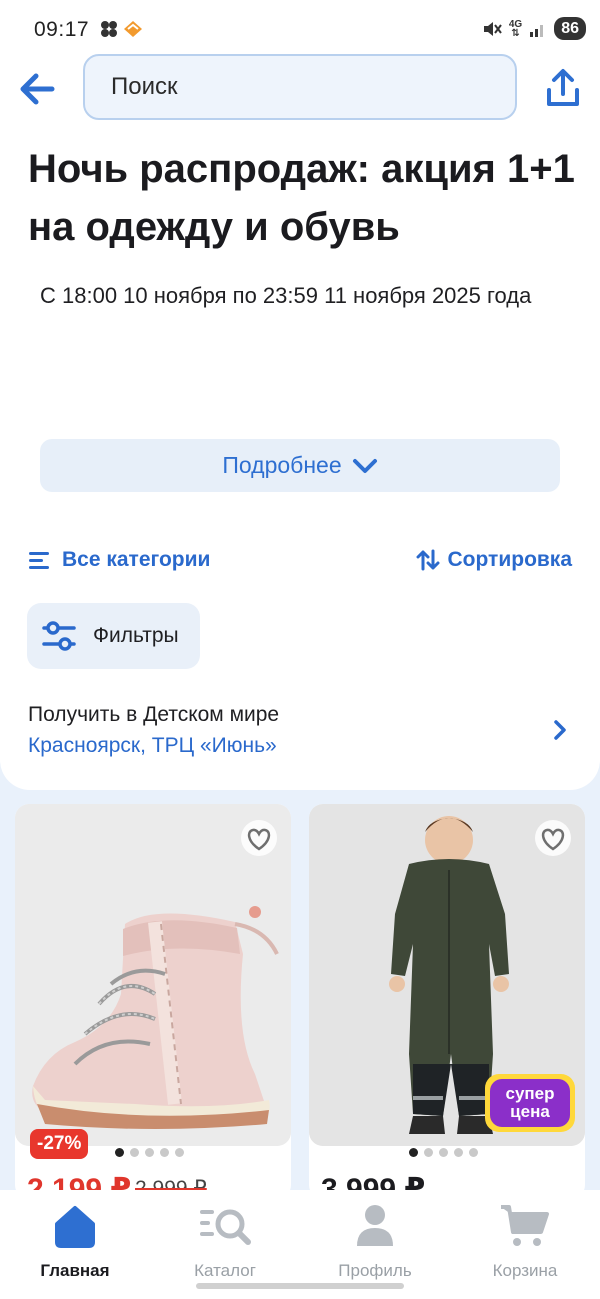 The image size is (600, 1299). I want to click on home-icon, so click(75, 1227).